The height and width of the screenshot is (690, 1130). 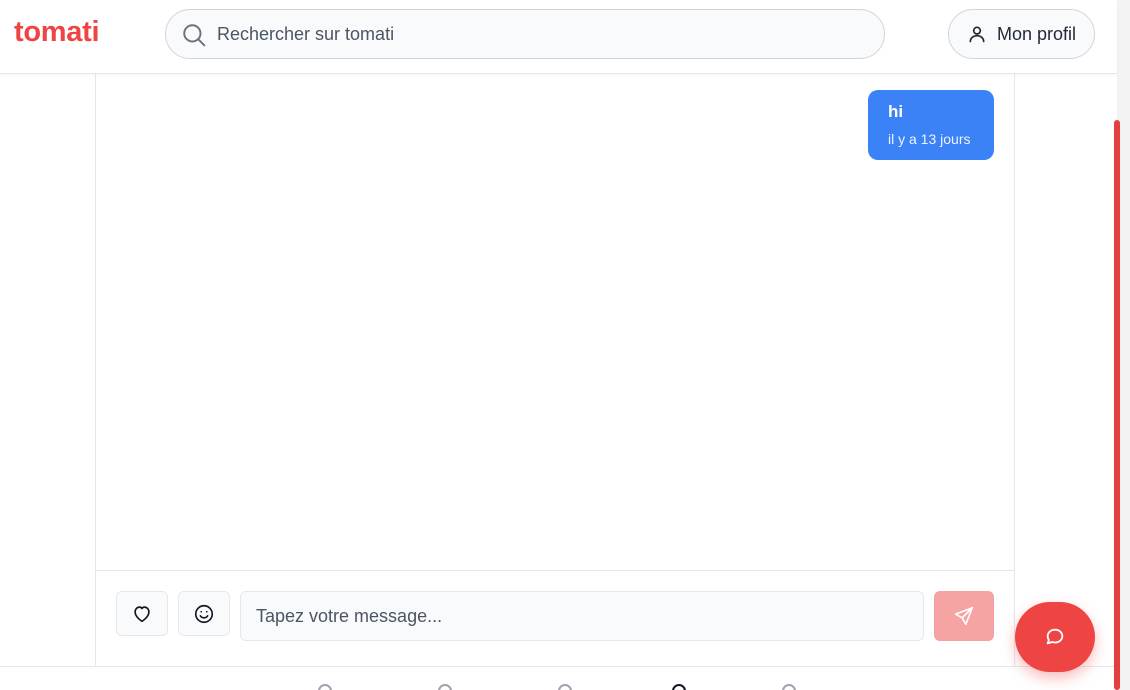 I want to click on chat-fab-button, so click(x=1055, y=637).